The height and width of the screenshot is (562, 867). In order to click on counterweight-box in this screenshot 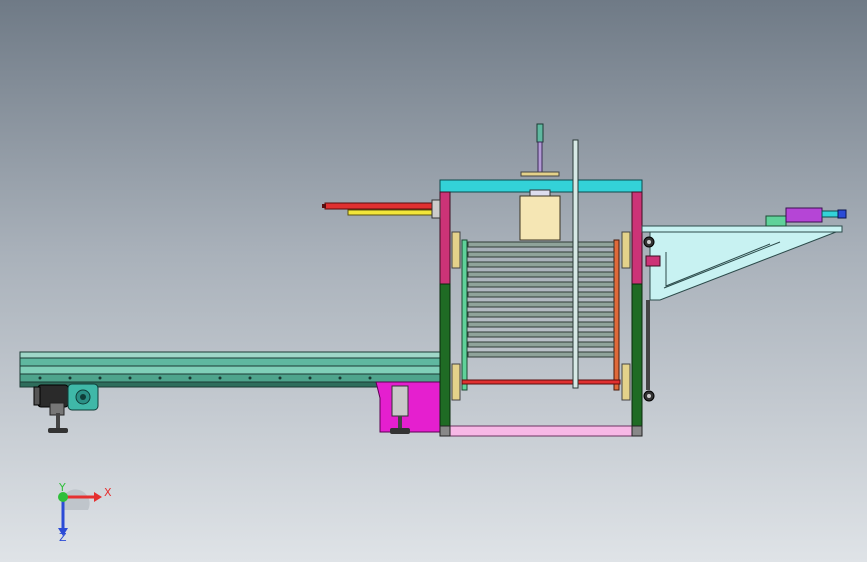, I will do `click(540, 215)`.